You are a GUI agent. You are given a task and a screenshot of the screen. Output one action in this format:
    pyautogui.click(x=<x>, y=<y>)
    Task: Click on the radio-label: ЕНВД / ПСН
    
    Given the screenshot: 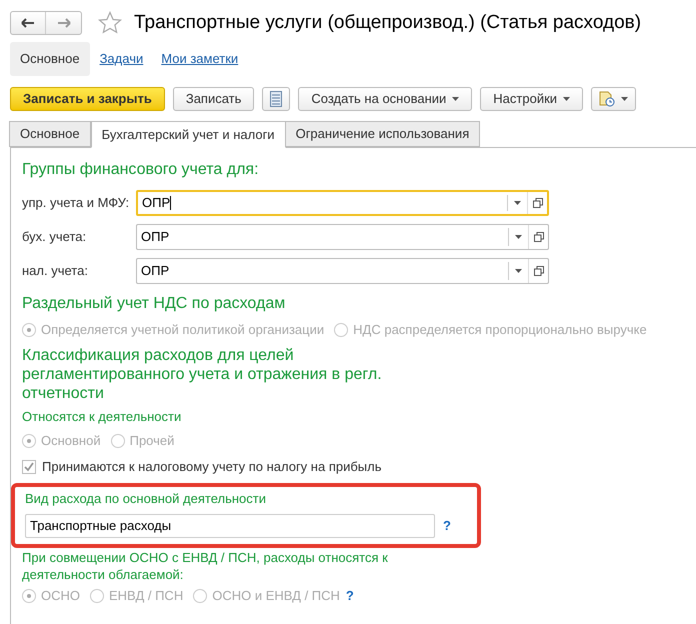 What is the action you would take?
    pyautogui.click(x=146, y=596)
    